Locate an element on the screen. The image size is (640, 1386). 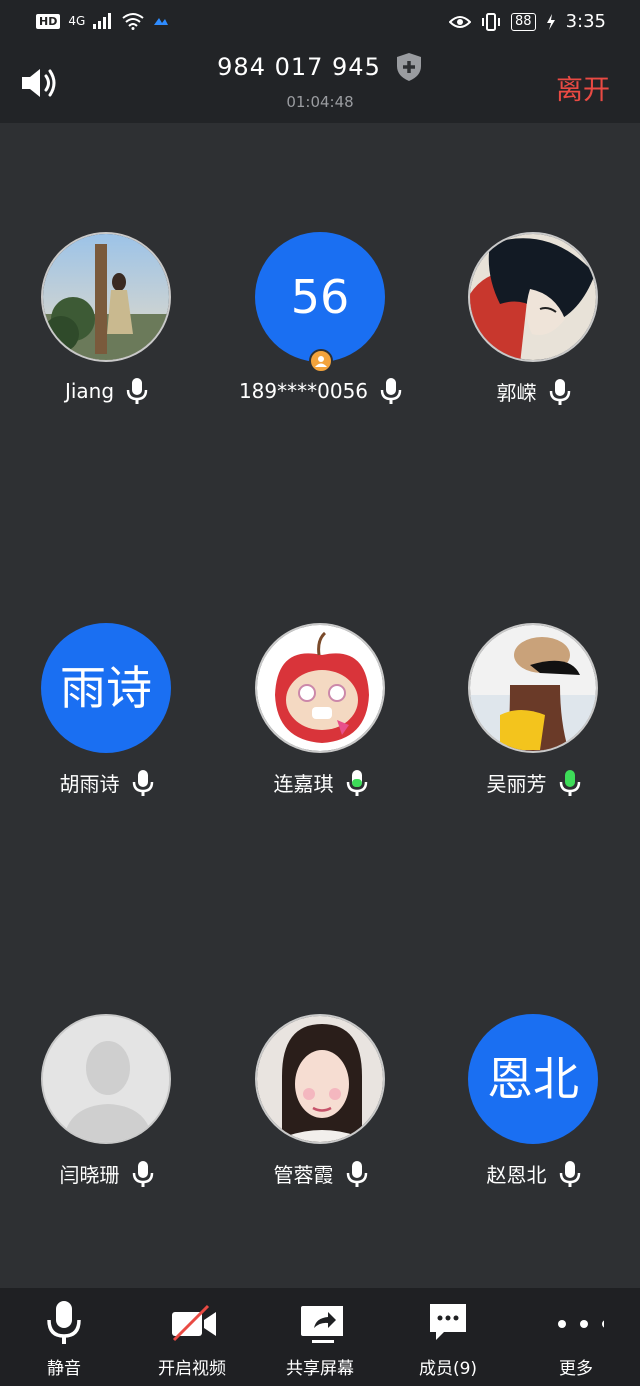
participant-name-row: 闫晓珊 is located at coordinates (106, 1173).